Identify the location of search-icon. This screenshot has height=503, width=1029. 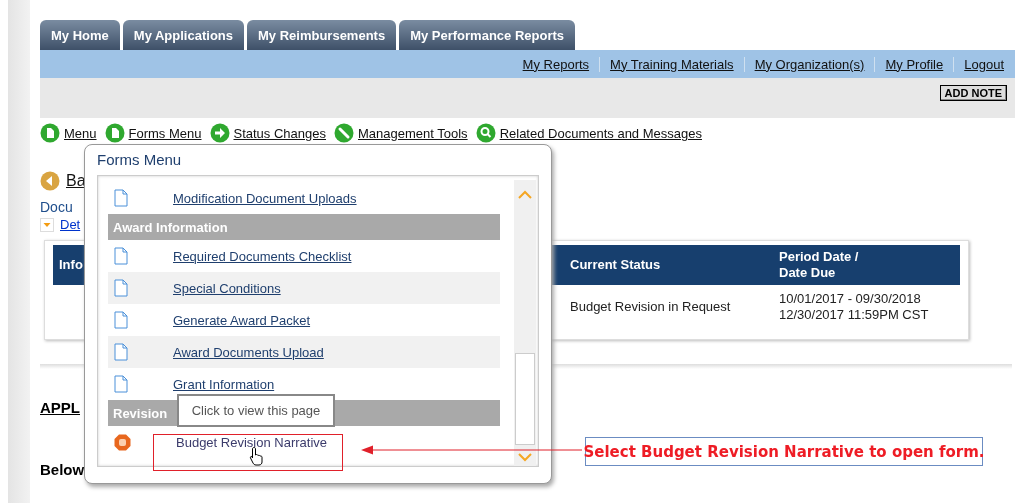
(485, 133).